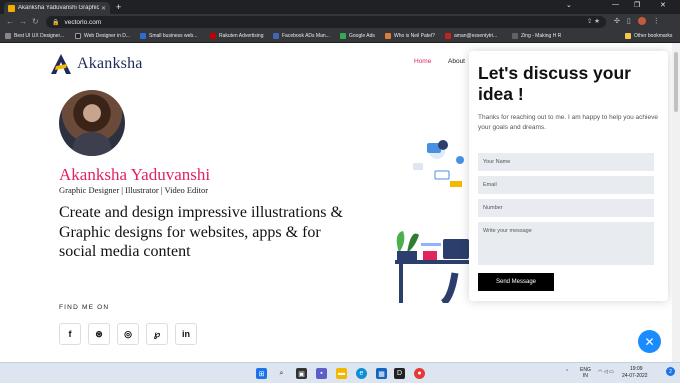 This screenshot has height=383, width=680. Describe the element at coordinates (103, 8) in the screenshot. I see `close-tab-icon: ✕` at that location.